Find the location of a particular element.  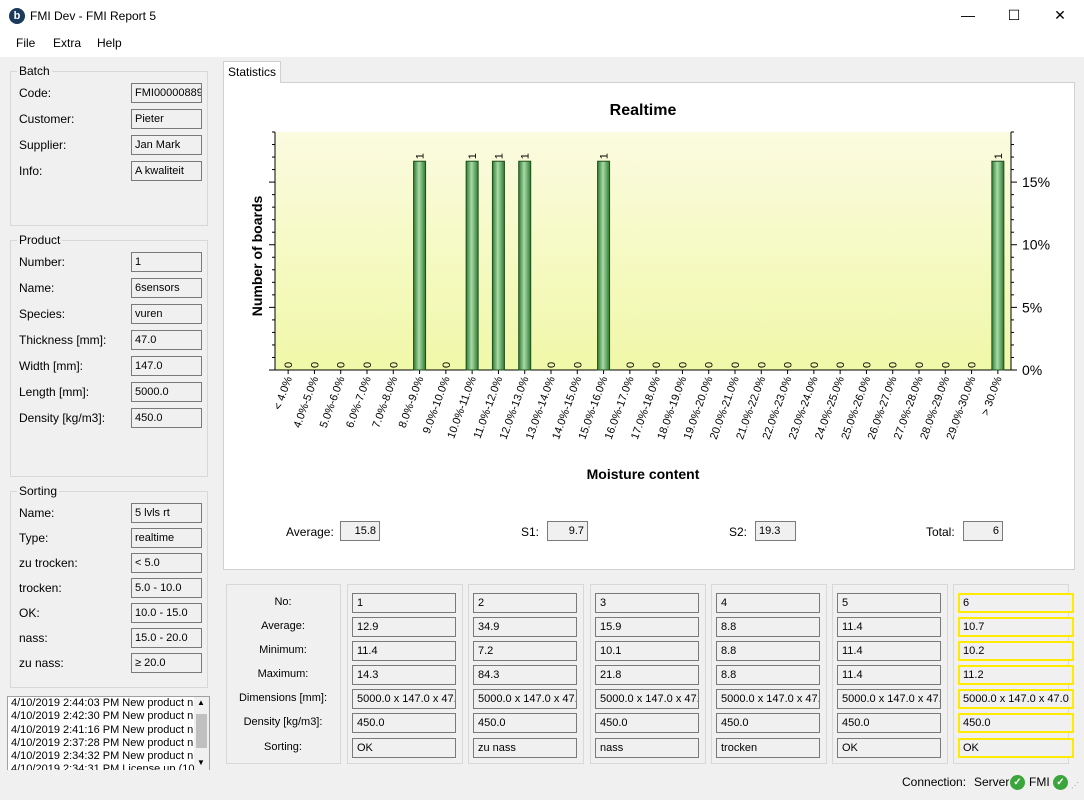

menu-extra: Extra is located at coordinates (67, 43).